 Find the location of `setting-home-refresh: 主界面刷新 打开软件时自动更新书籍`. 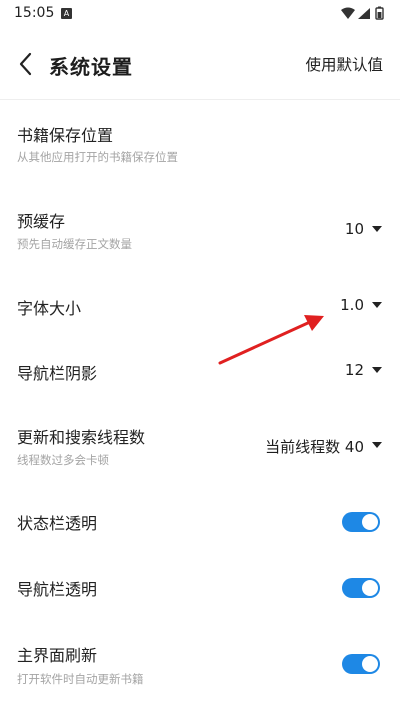

setting-home-refresh: 主界面刷新 打开软件时自动更新书籍 is located at coordinates (200, 662).